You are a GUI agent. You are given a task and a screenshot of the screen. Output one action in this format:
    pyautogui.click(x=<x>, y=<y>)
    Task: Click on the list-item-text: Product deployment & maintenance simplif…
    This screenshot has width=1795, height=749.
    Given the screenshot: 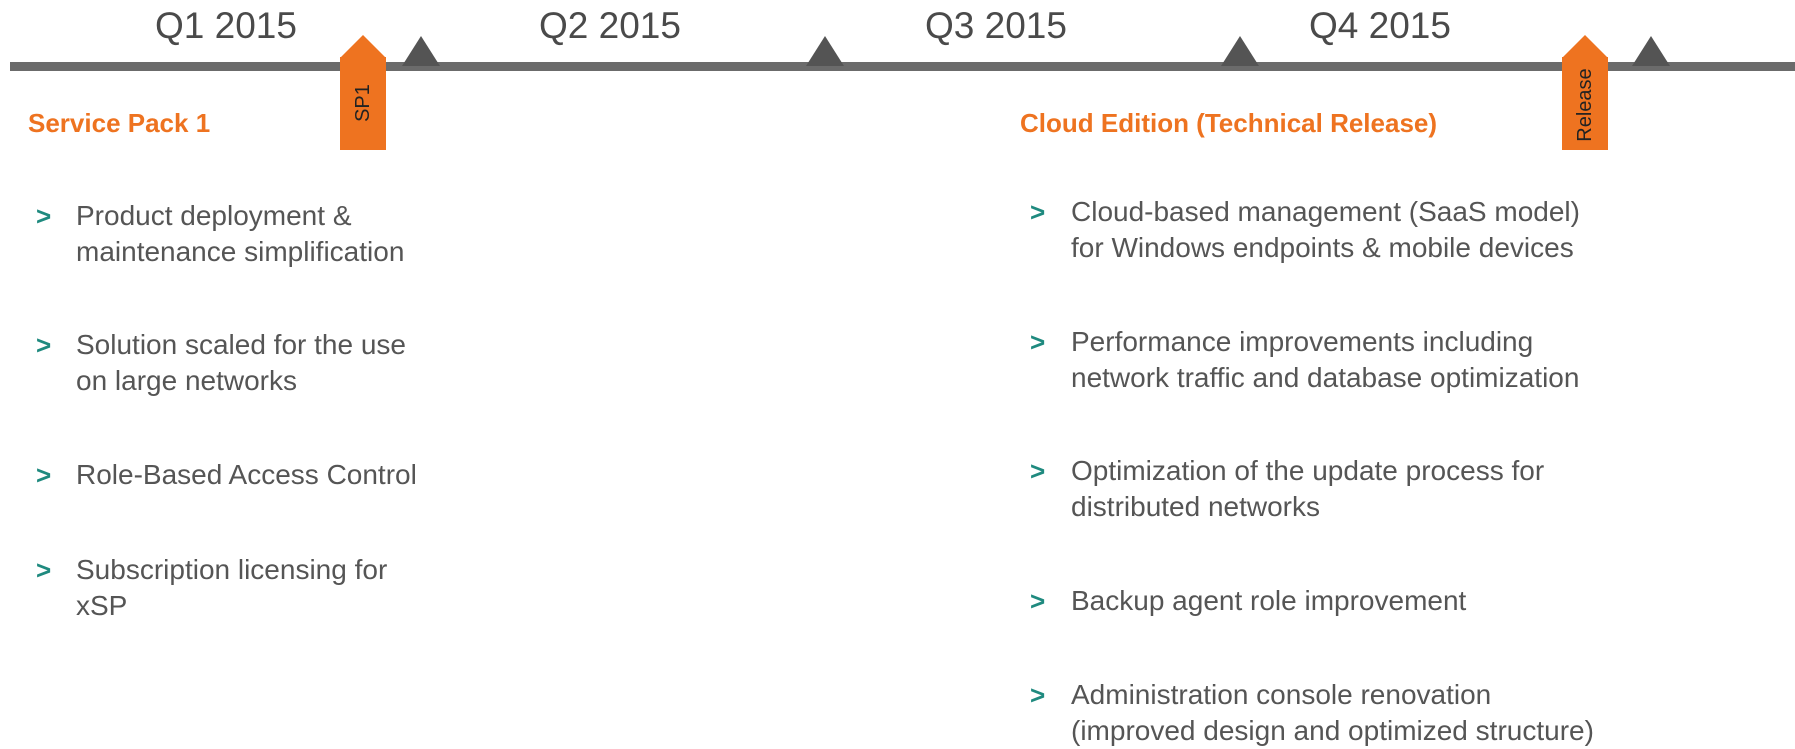 What is the action you would take?
    pyautogui.click(x=240, y=233)
    